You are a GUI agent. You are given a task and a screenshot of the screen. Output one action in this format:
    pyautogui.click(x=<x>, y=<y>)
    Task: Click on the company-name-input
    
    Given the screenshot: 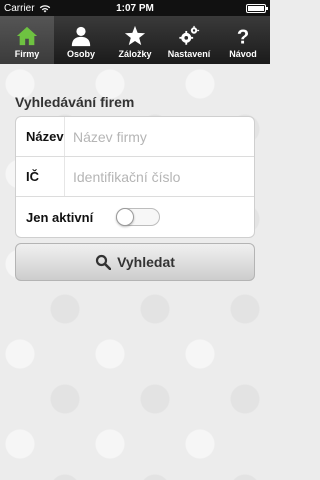 What is the action you would take?
    pyautogui.click(x=159, y=136)
    